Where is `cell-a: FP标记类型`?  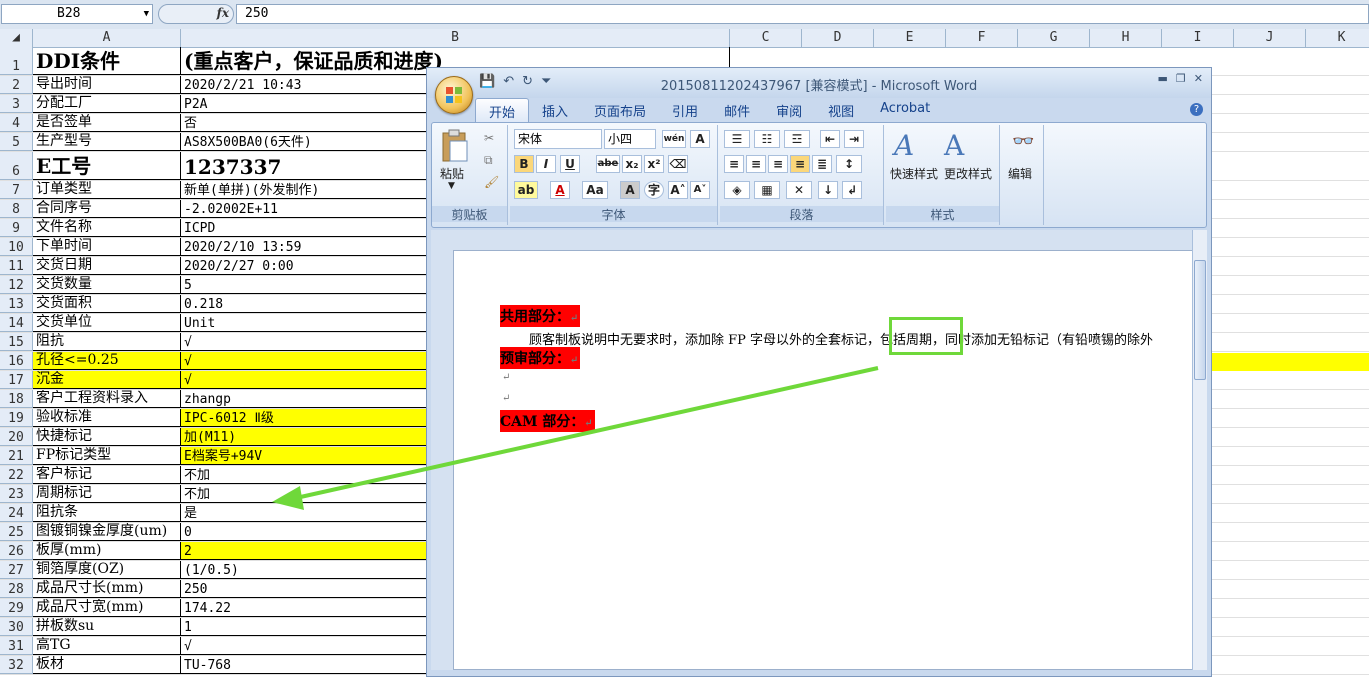
cell-a: FP标记类型 is located at coordinates (107, 456).